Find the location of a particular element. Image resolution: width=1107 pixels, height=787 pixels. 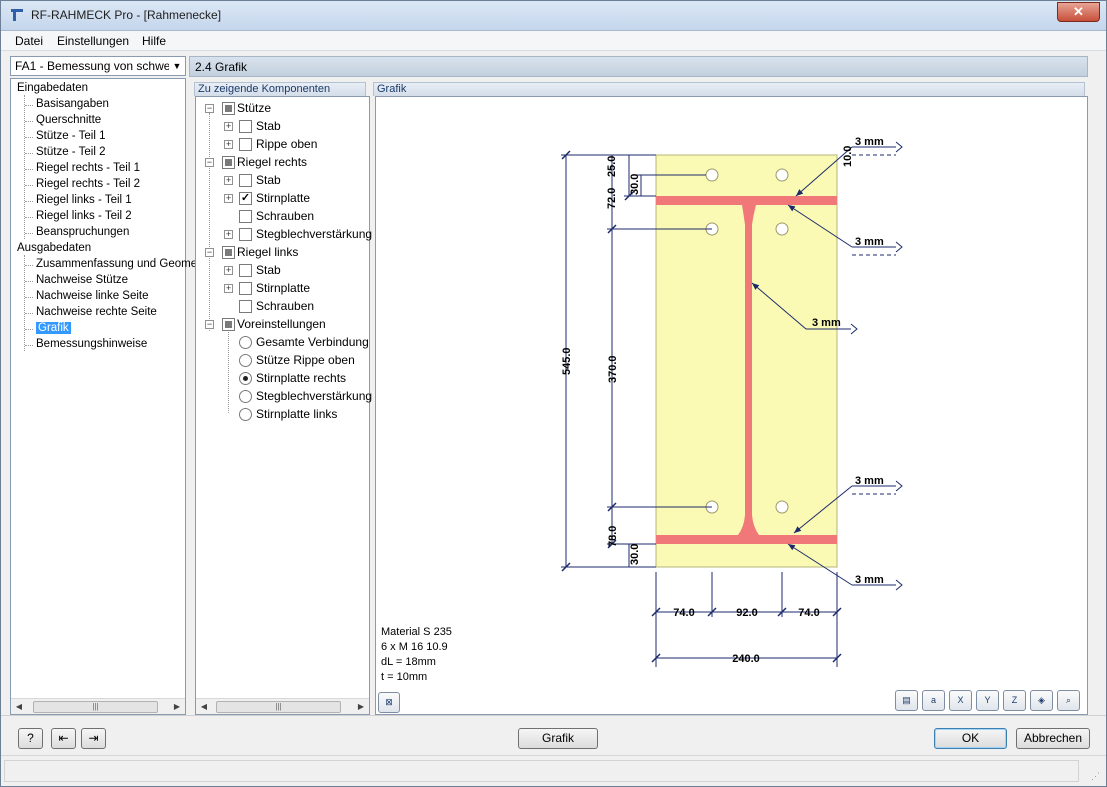

resize-grip-icon: ⋰ is located at coordinates (1097, 777).